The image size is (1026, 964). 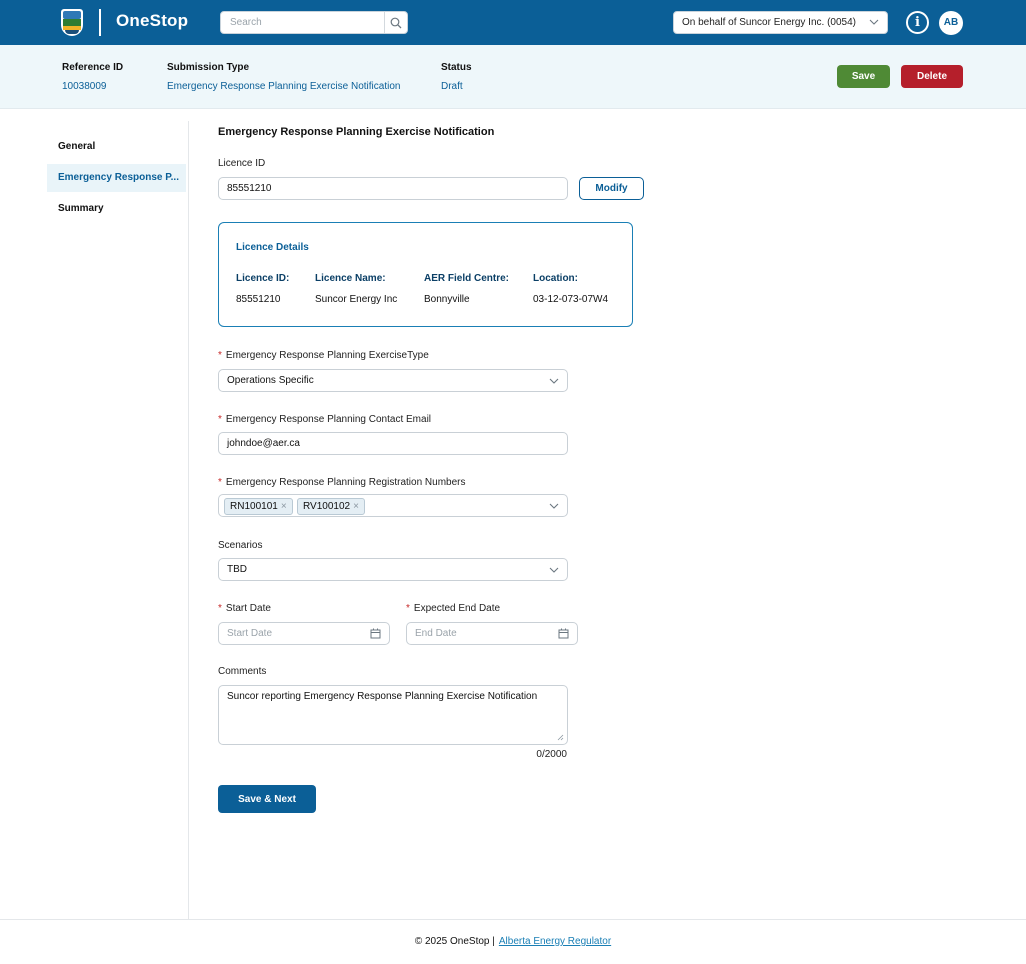 I want to click on field-centre-detail: Bonnyville, so click(x=447, y=299).